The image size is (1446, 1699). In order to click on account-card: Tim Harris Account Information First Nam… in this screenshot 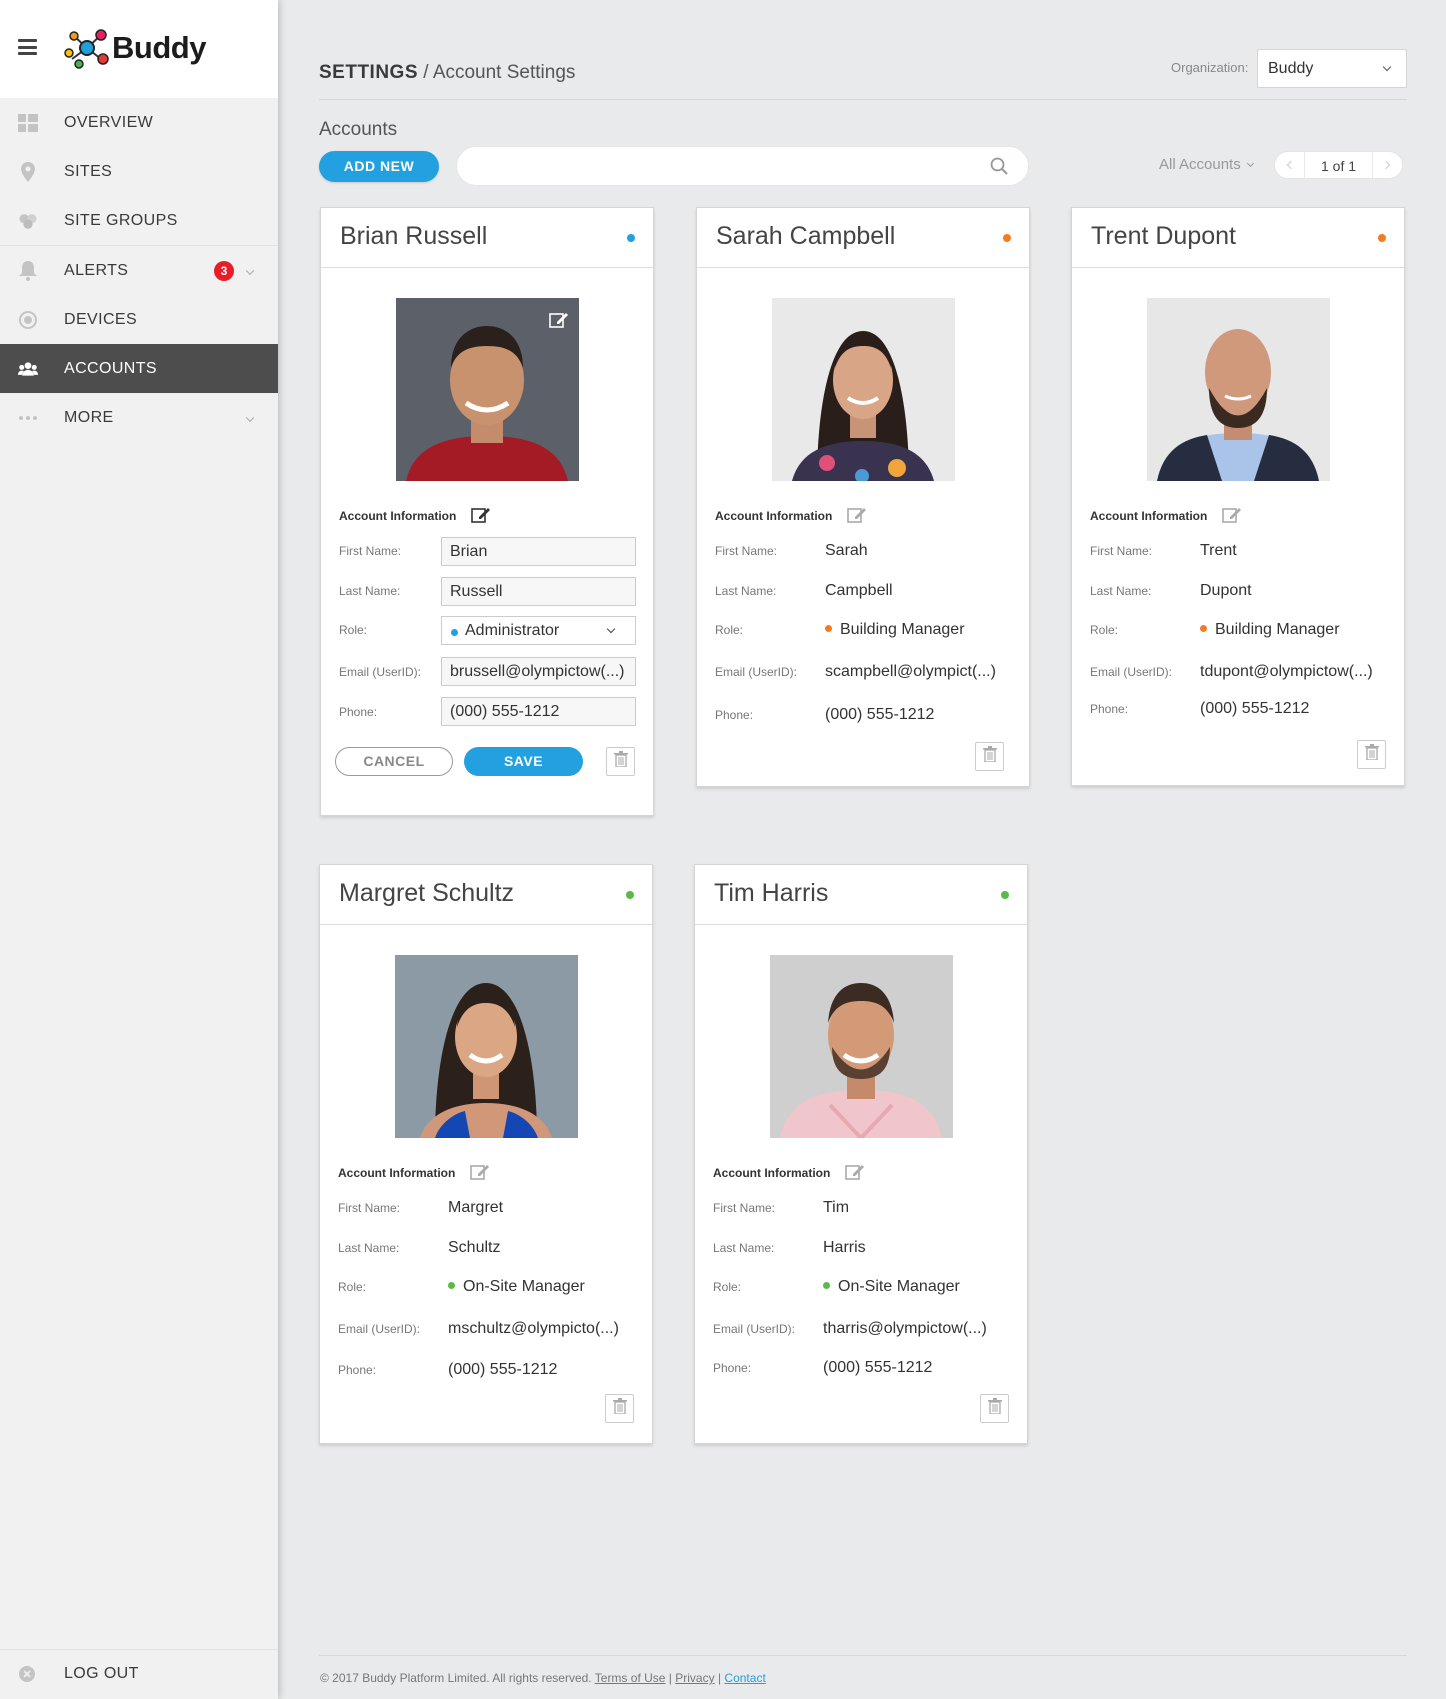, I will do `click(861, 1154)`.